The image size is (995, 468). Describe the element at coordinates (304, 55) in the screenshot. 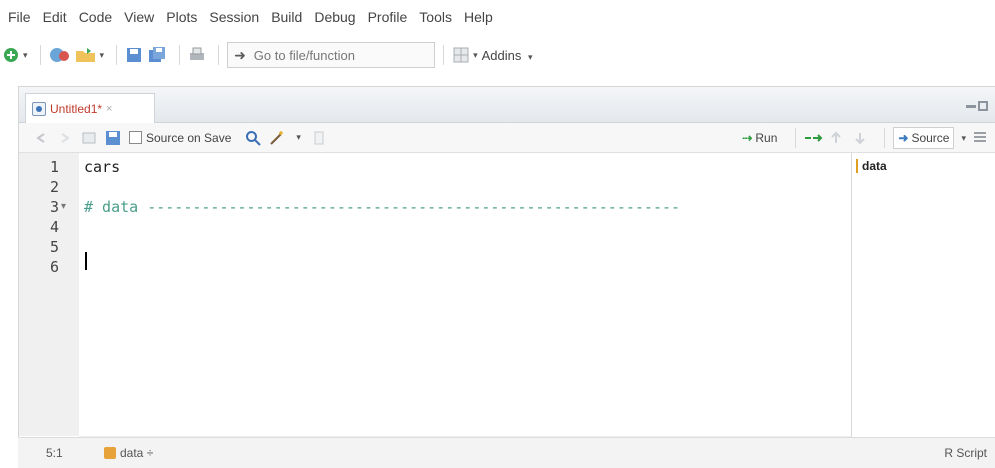

I see `go-to-file-placeholder: Go to file/function` at that location.